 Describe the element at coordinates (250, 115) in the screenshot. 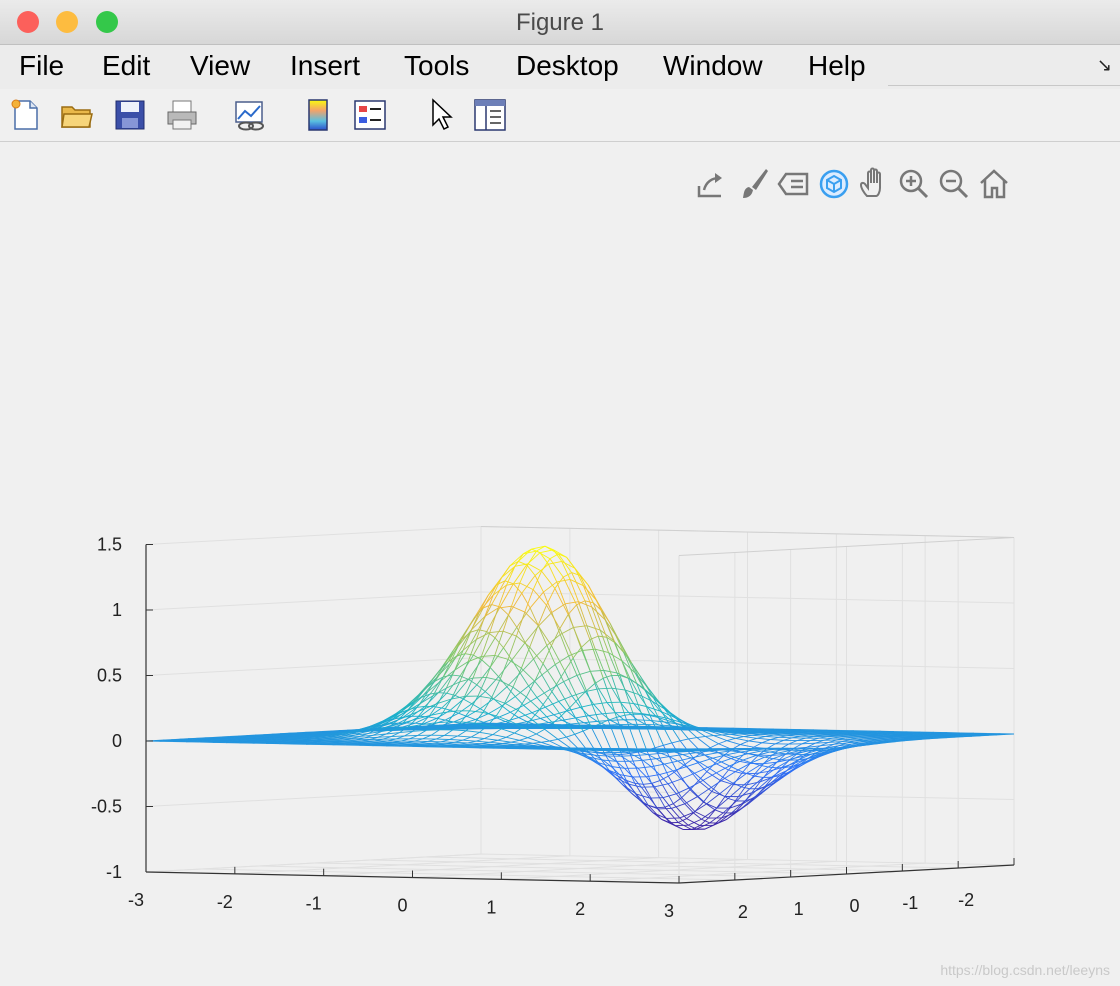

I see `link-plot-icon` at that location.